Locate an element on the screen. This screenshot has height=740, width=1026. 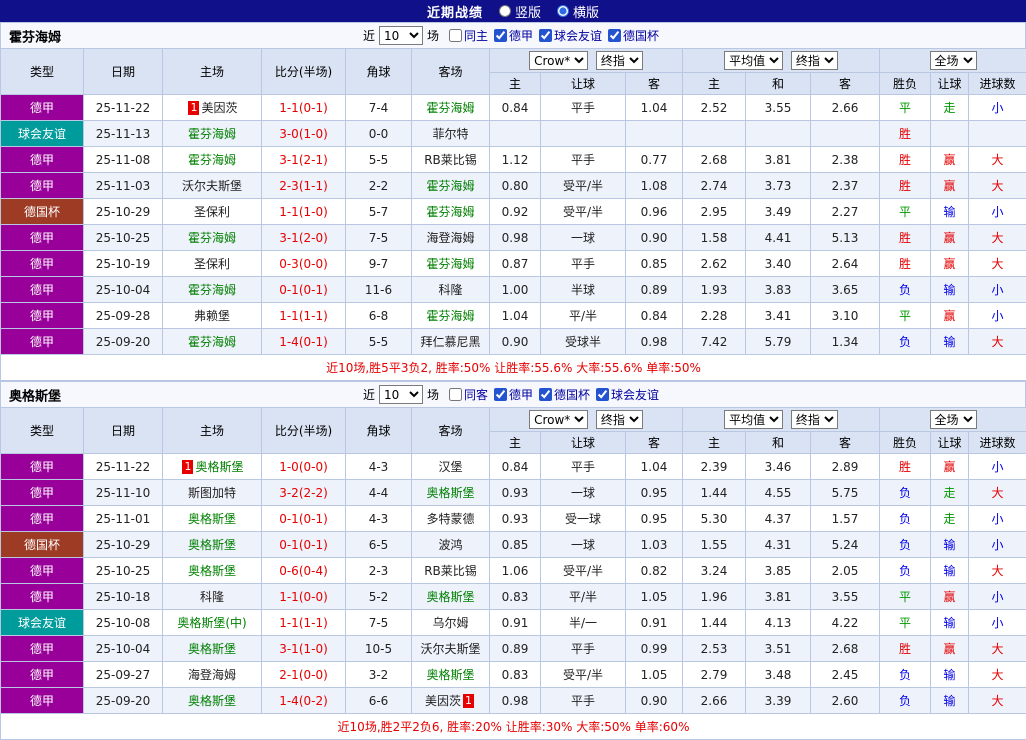
team-link: 斯图加特 is located at coordinates (212, 493).